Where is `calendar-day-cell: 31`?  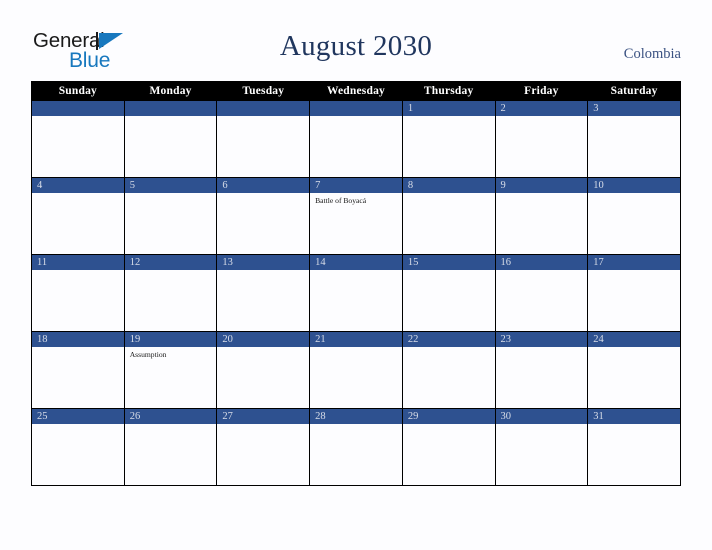 calendar-day-cell: 31 is located at coordinates (634, 447).